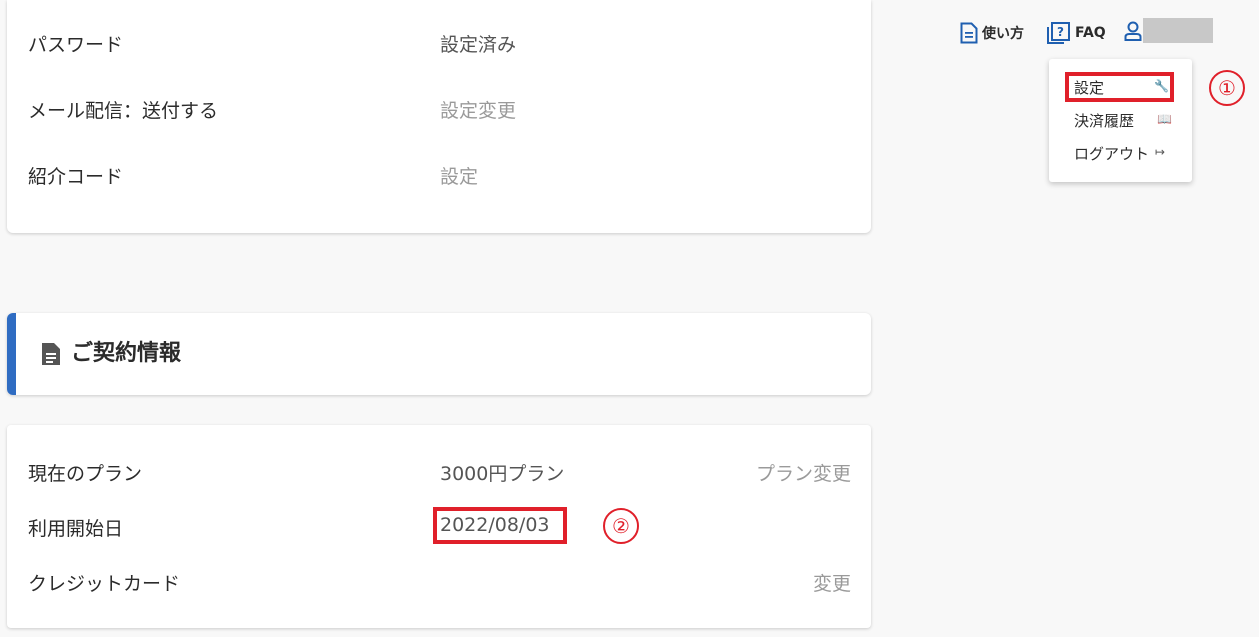  I want to click on contract-section-header: ご契約情報, so click(439, 354).